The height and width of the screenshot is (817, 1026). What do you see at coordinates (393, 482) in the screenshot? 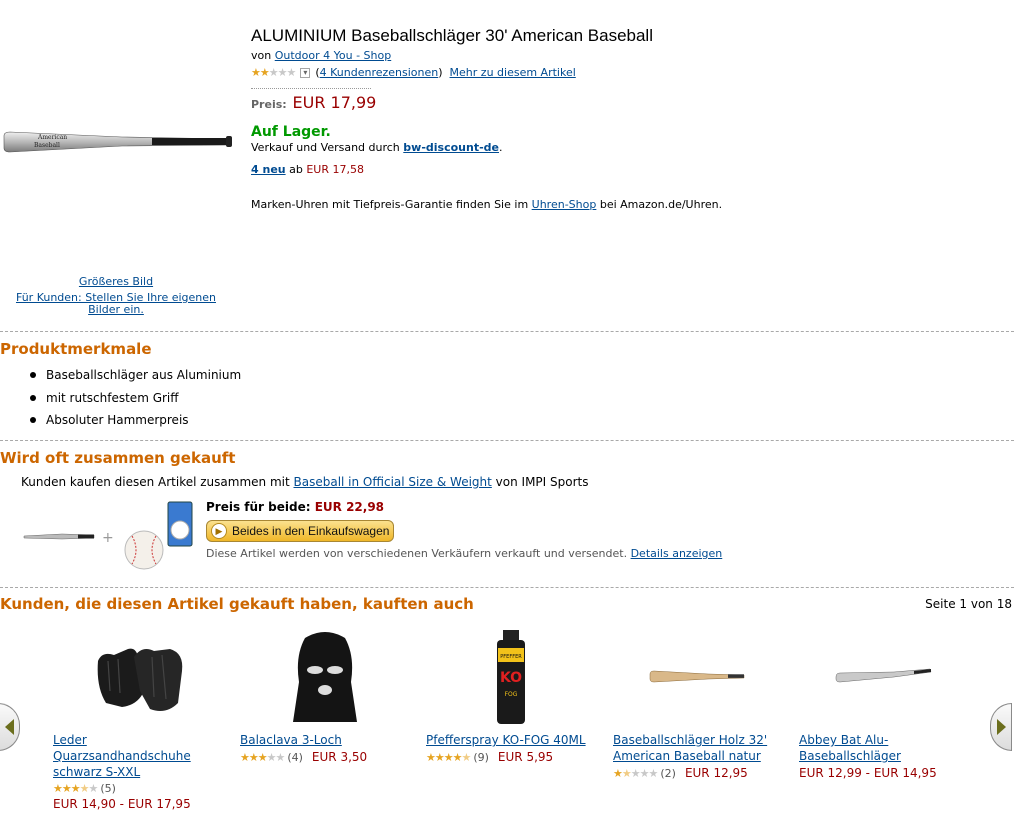
I see `baseball-link: Baseball in Official Size & Weight` at bounding box center [393, 482].